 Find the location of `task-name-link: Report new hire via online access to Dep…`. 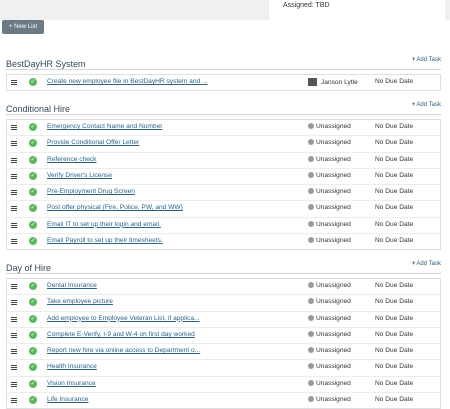

task-name-link: Report new hire via online access to Dep… is located at coordinates (123, 350).